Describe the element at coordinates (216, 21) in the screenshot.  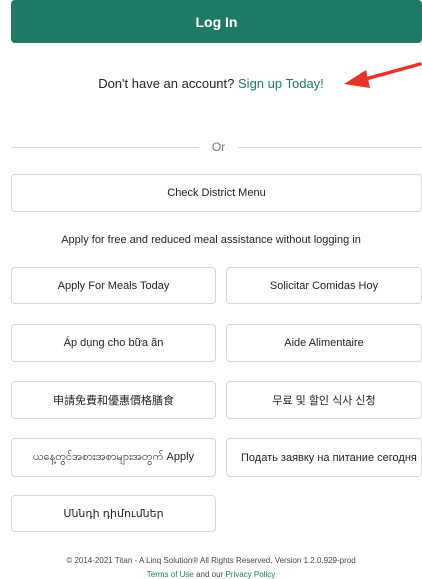
I see `login-button: Log In` at that location.